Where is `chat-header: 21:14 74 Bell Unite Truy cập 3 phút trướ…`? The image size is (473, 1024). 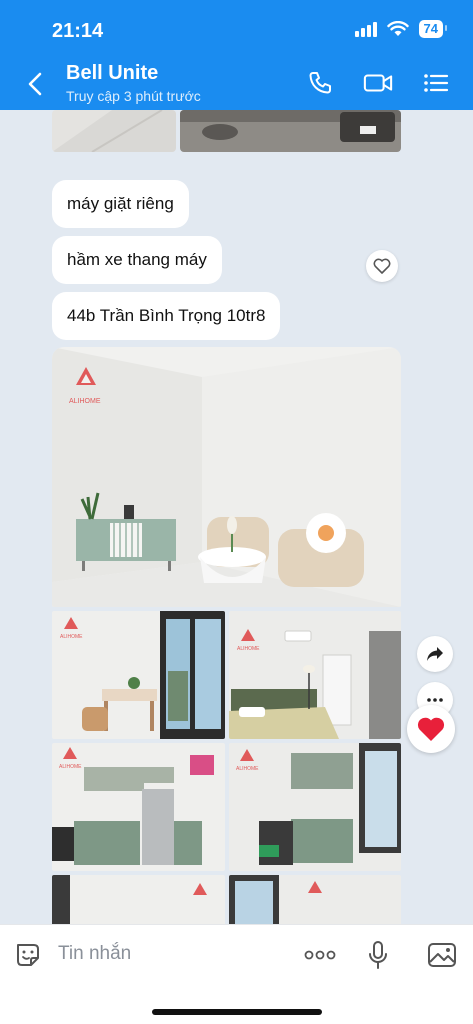
chat-header: 21:14 74 Bell Unite Truy cập 3 phút trướ… is located at coordinates (236, 55).